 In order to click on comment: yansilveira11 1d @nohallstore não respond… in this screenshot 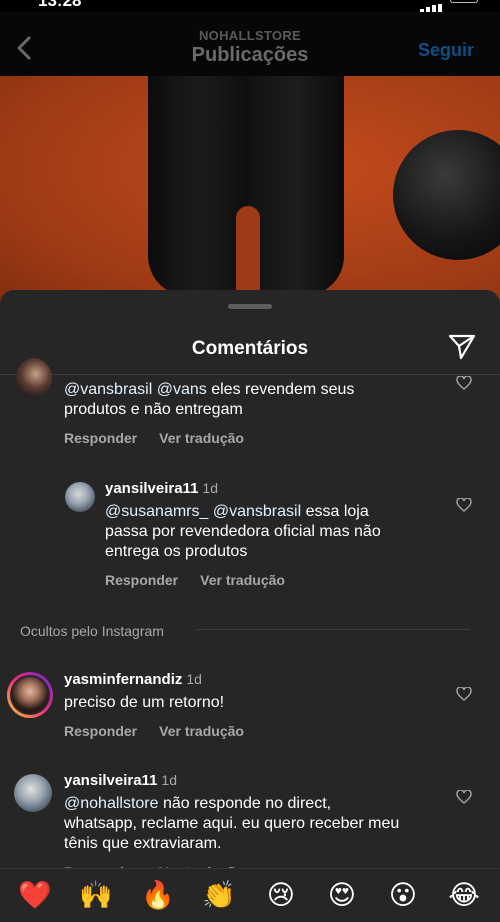, I will do `click(264, 826)`.